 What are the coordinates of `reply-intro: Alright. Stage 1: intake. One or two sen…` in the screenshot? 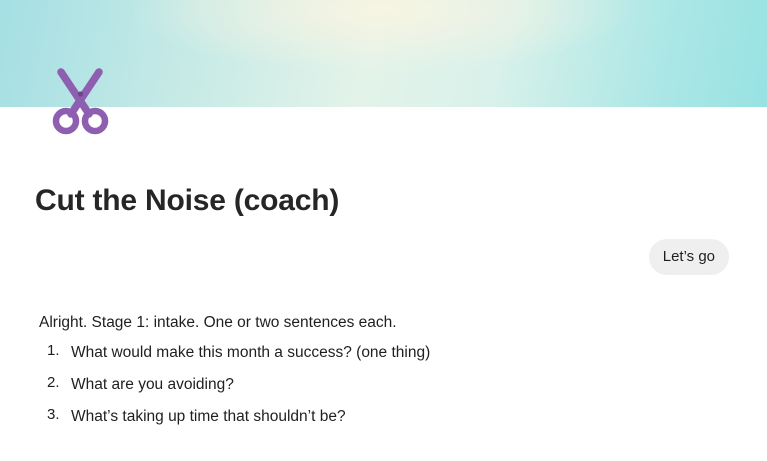 It's located at (218, 322).